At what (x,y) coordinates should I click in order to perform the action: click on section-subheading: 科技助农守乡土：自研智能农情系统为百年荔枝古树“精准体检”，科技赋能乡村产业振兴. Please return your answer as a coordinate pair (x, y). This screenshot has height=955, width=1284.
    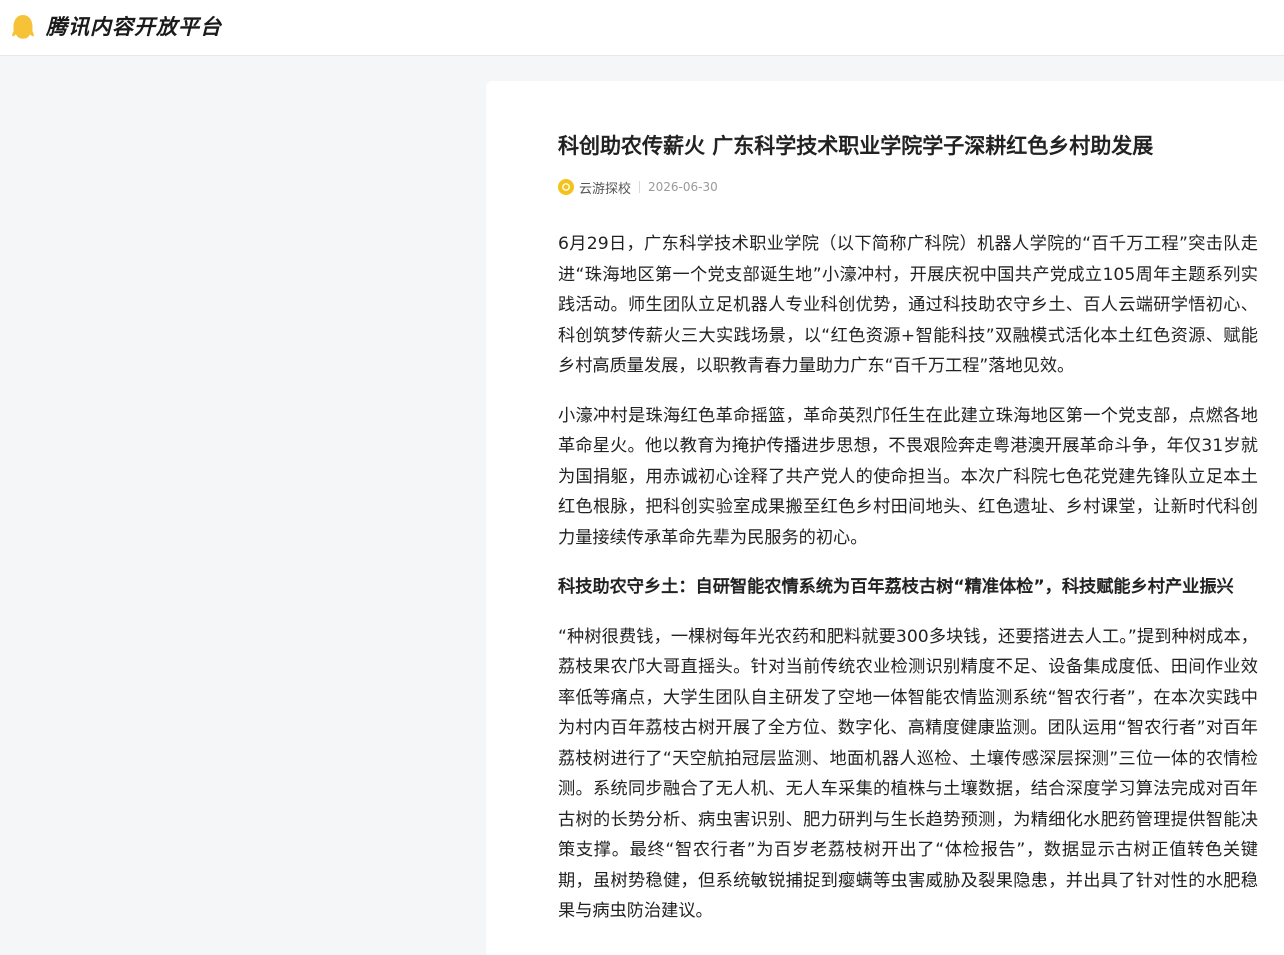
    Looking at the image, I should click on (896, 587).